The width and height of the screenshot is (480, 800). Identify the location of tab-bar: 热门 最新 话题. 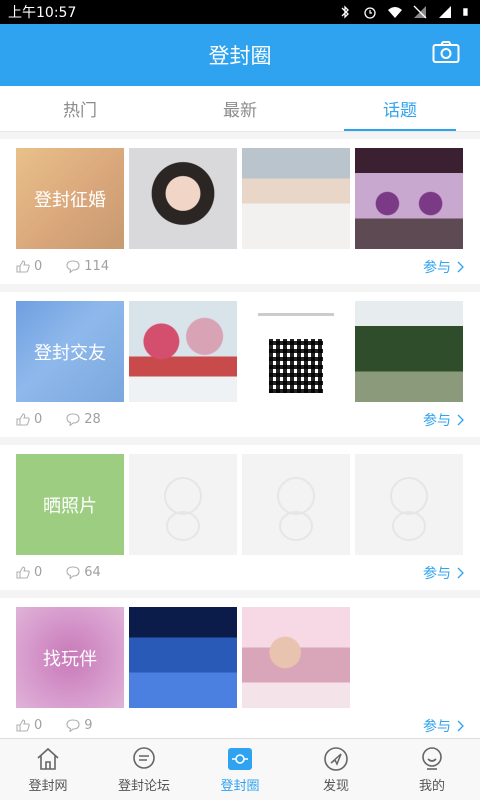
(240, 109).